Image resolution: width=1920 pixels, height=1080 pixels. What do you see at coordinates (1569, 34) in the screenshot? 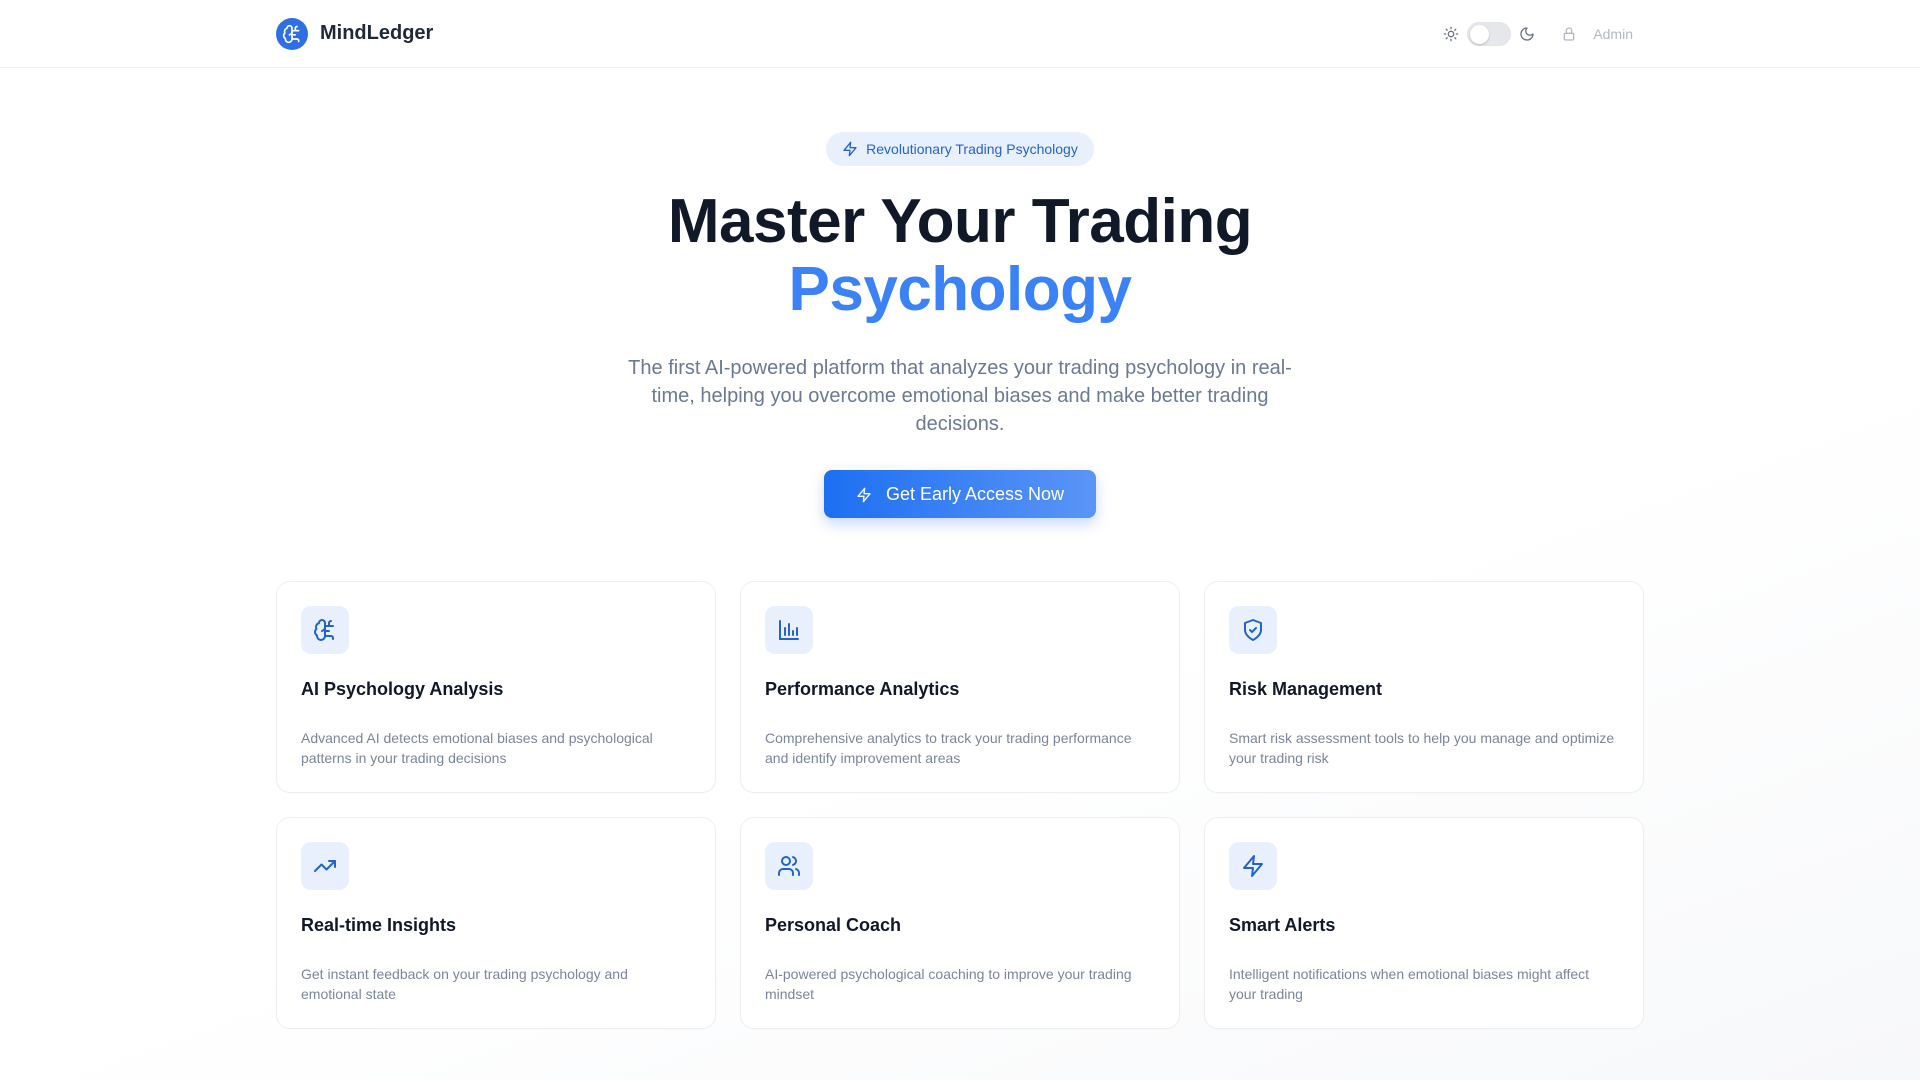
I see `lock-icon` at bounding box center [1569, 34].